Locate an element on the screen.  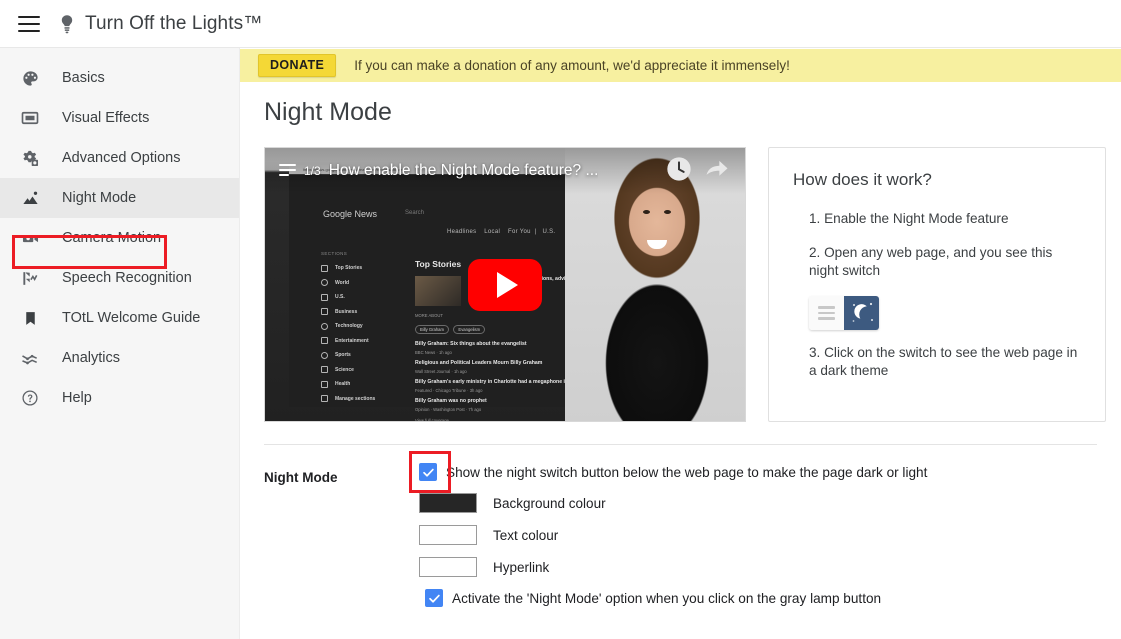
sidebar-item-label: Help is located at coordinates (77, 398).